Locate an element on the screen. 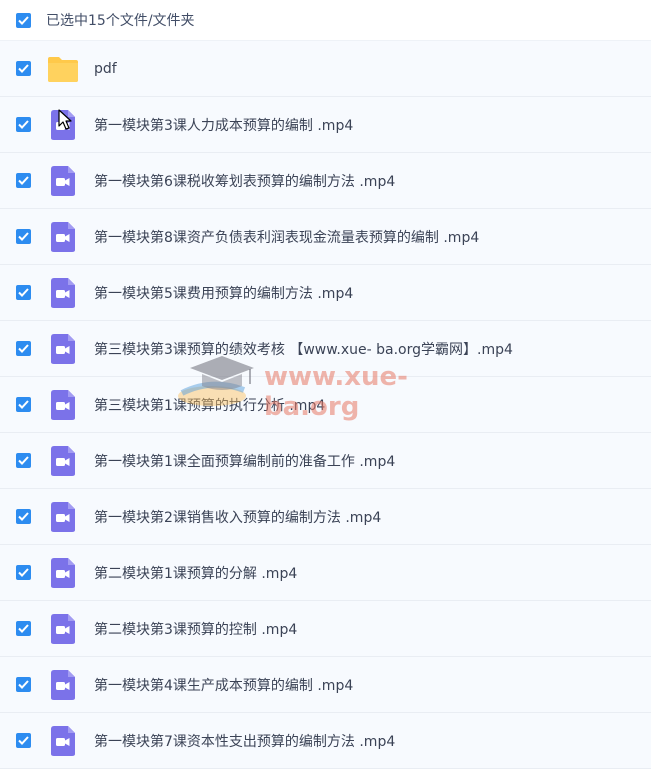  file-name: pdf is located at coordinates (105, 69).